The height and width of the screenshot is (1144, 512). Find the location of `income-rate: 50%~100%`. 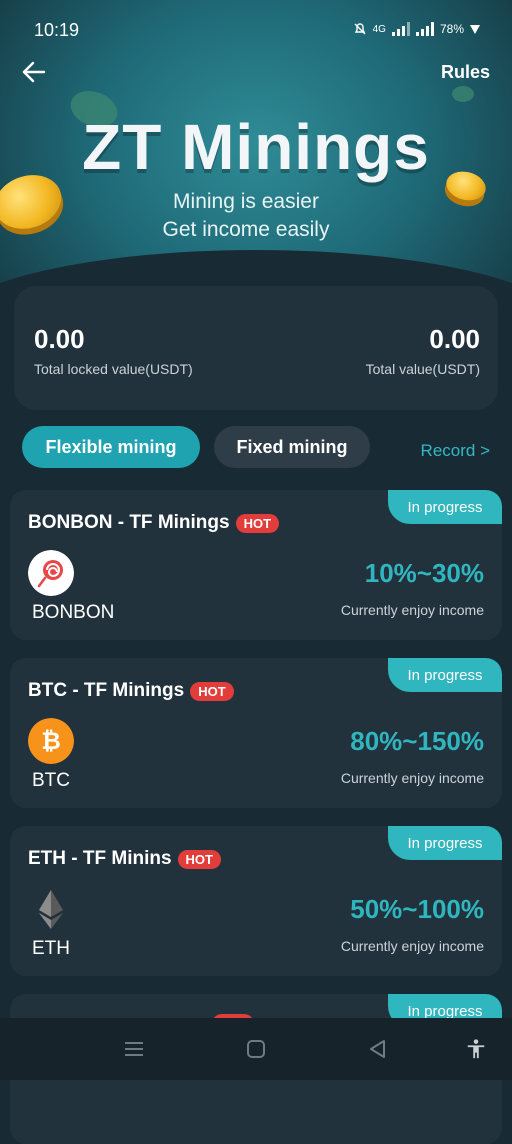

income-rate: 50%~100% is located at coordinates (417, 909).